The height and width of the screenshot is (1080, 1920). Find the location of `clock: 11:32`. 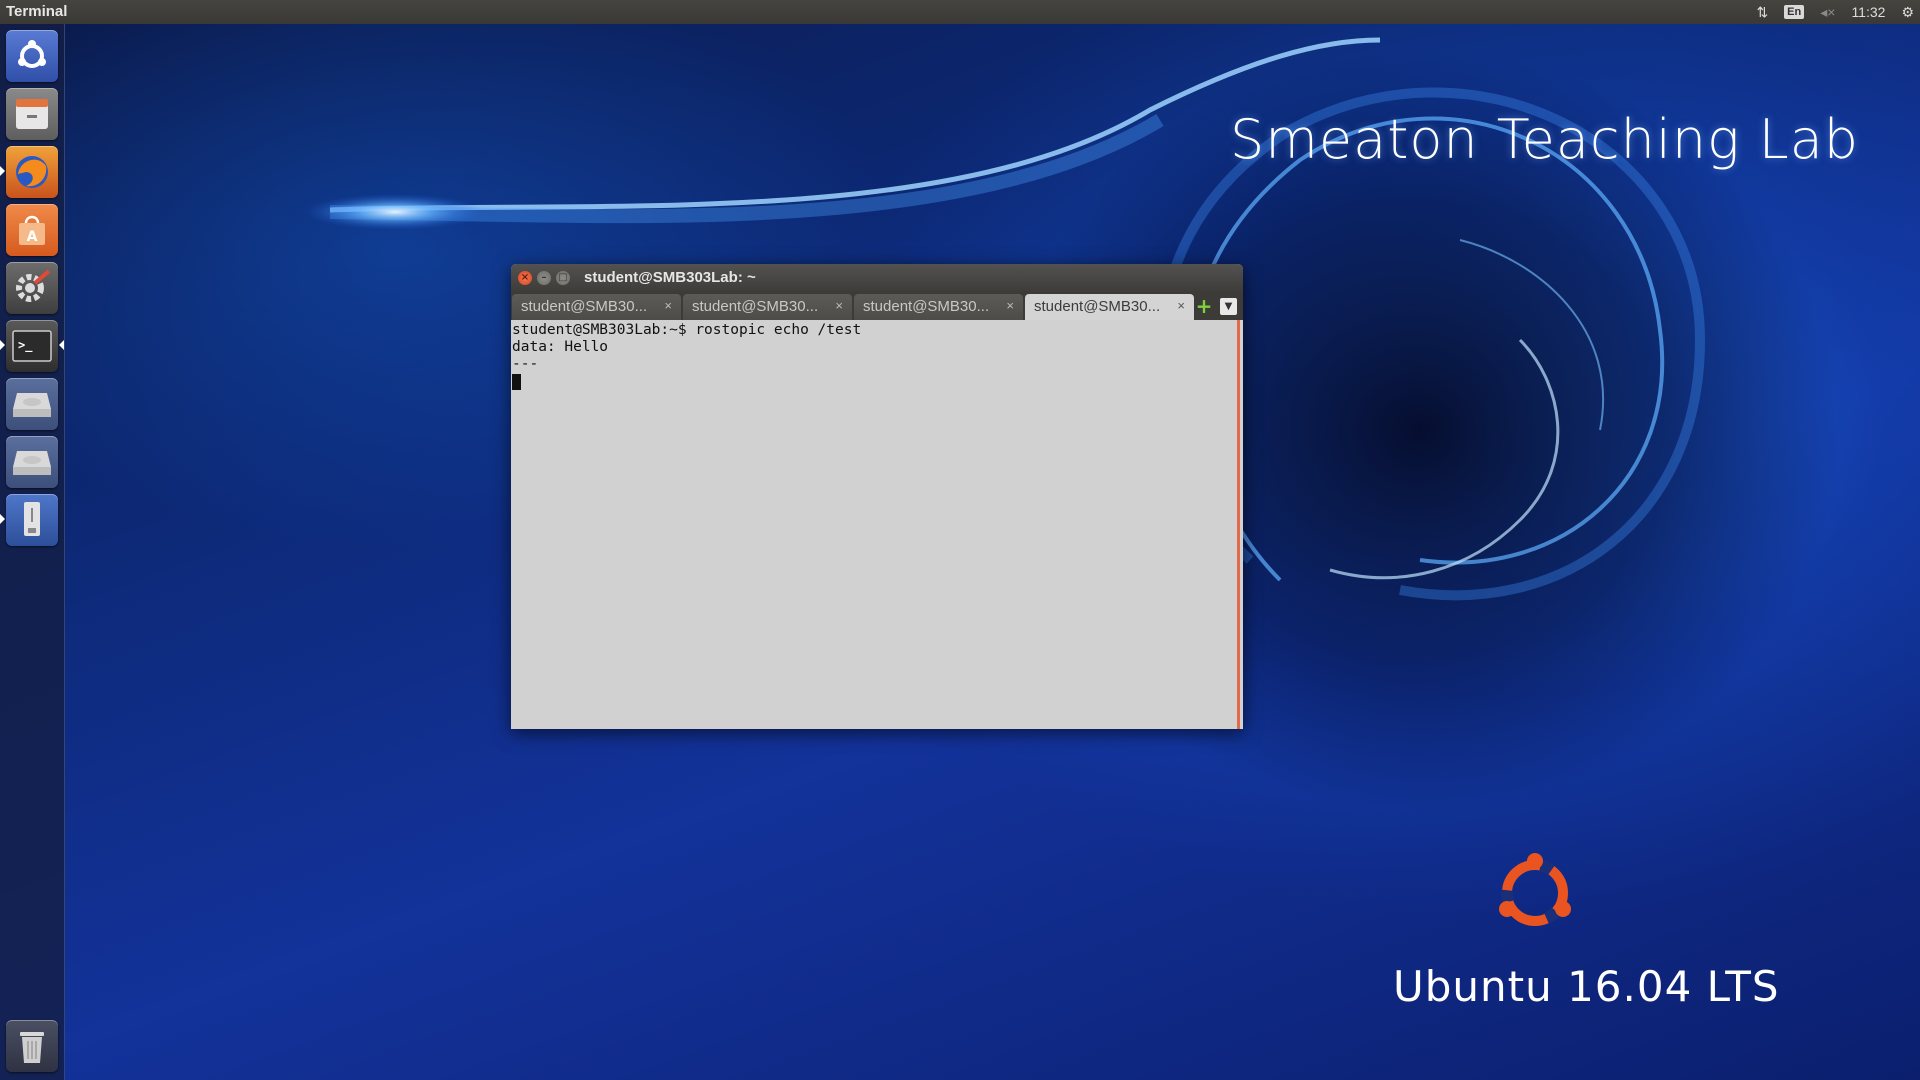

clock: 11:32 is located at coordinates (1868, 12).